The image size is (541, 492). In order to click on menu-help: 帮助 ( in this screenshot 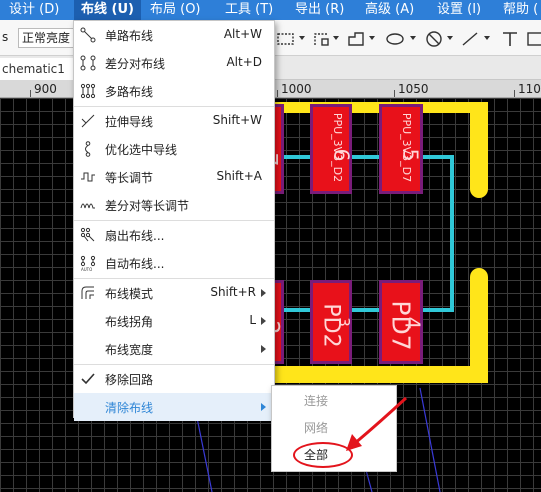, I will do `click(518, 10)`.